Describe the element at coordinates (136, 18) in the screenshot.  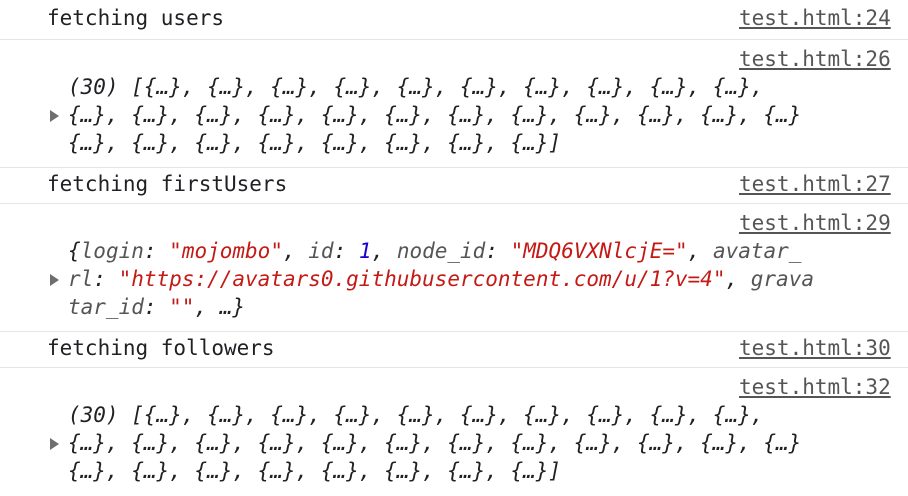
I see `console-message-text: fetching users` at that location.